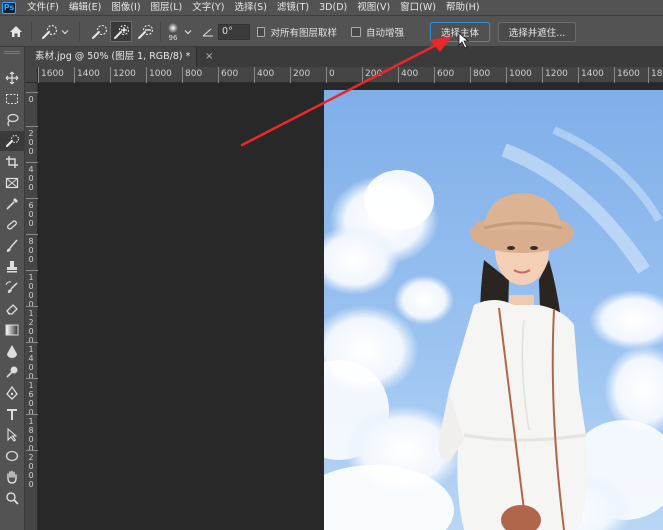  Describe the element at coordinates (12, 204) in the screenshot. I see `eyedropper-tool` at that location.